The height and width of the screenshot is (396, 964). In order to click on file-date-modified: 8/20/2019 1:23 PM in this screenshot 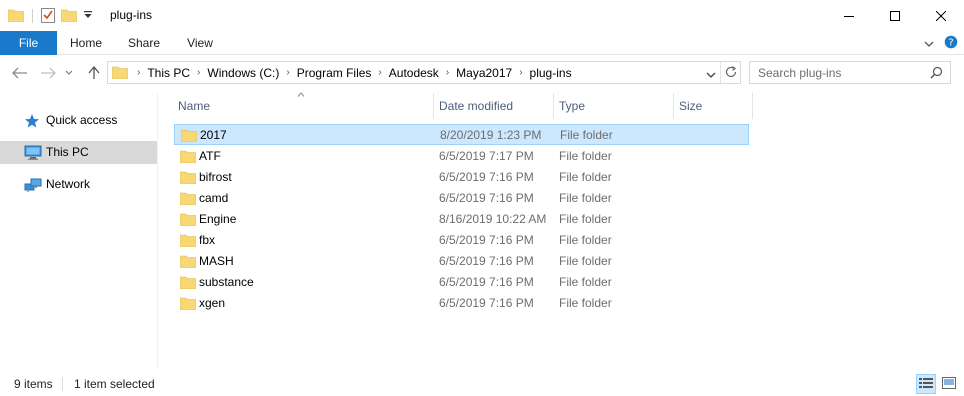, I will do `click(491, 135)`.